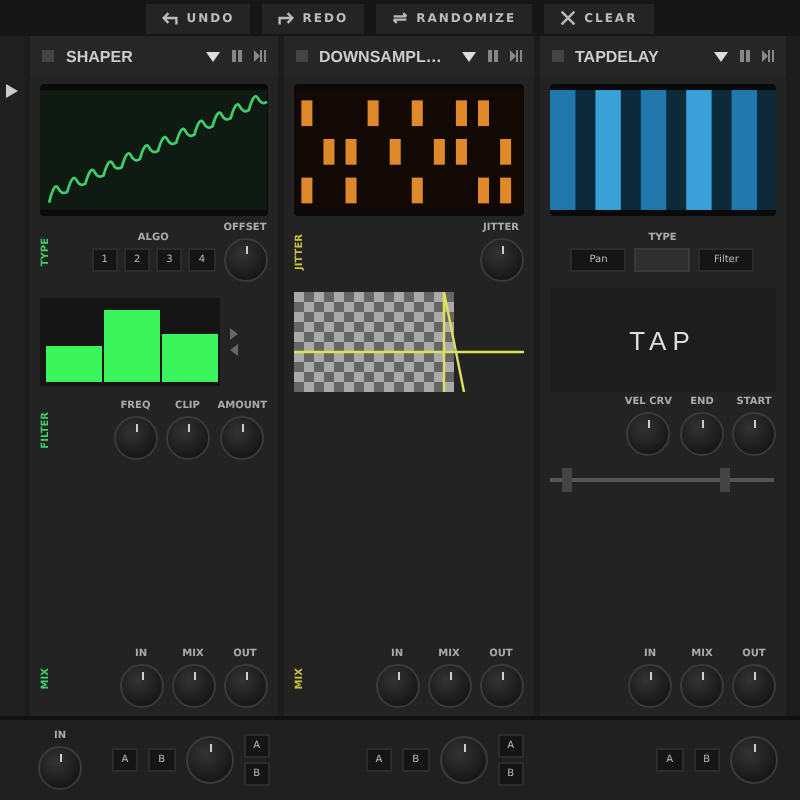 The image size is (800, 800). Describe the element at coordinates (568, 18) in the screenshot. I see `close-icon` at that location.